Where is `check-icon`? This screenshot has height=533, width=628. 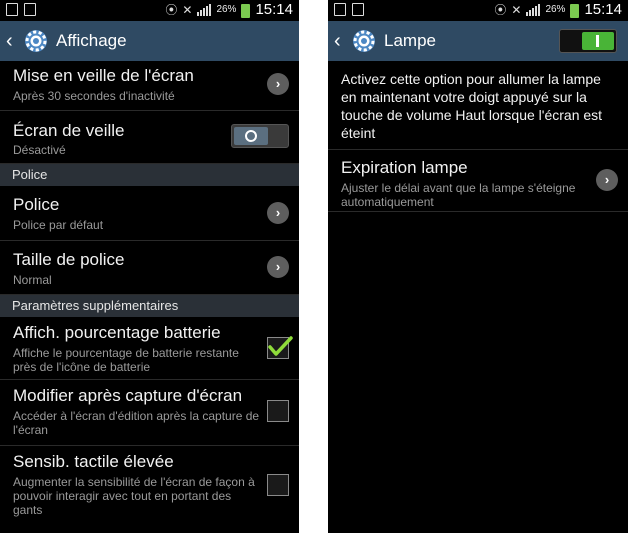
check-icon is located at coordinates (280, 346).